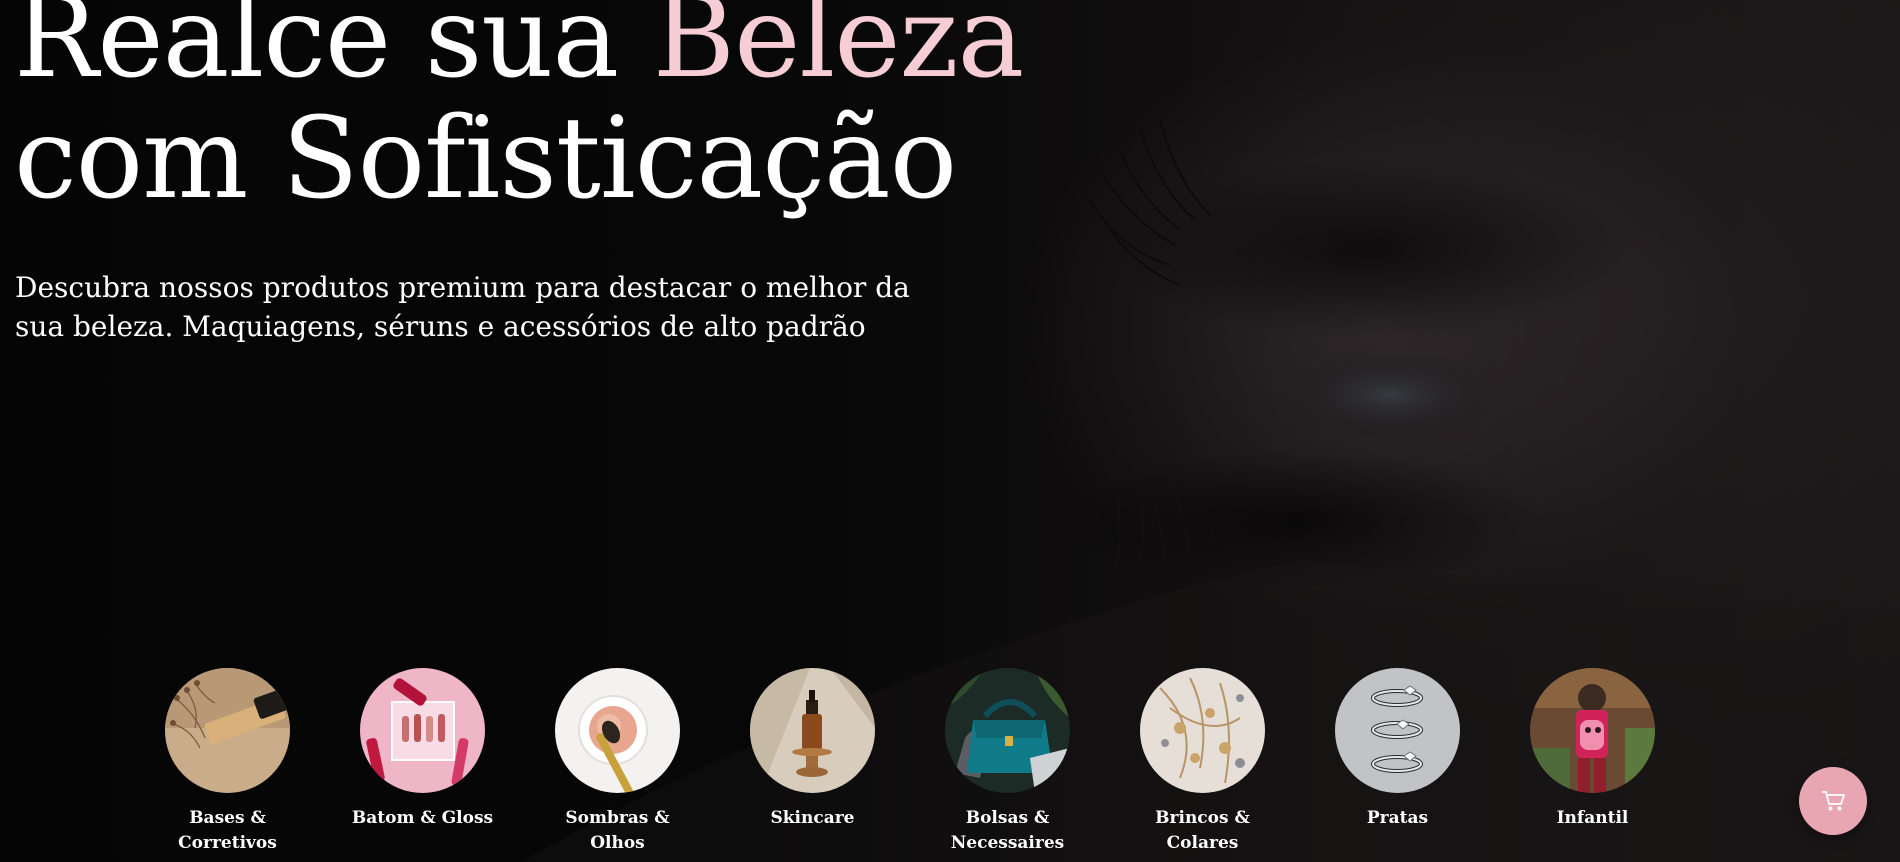 The width and height of the screenshot is (1900, 862). I want to click on category-brincos-colares: Brincos & Colares, so click(1202, 762).